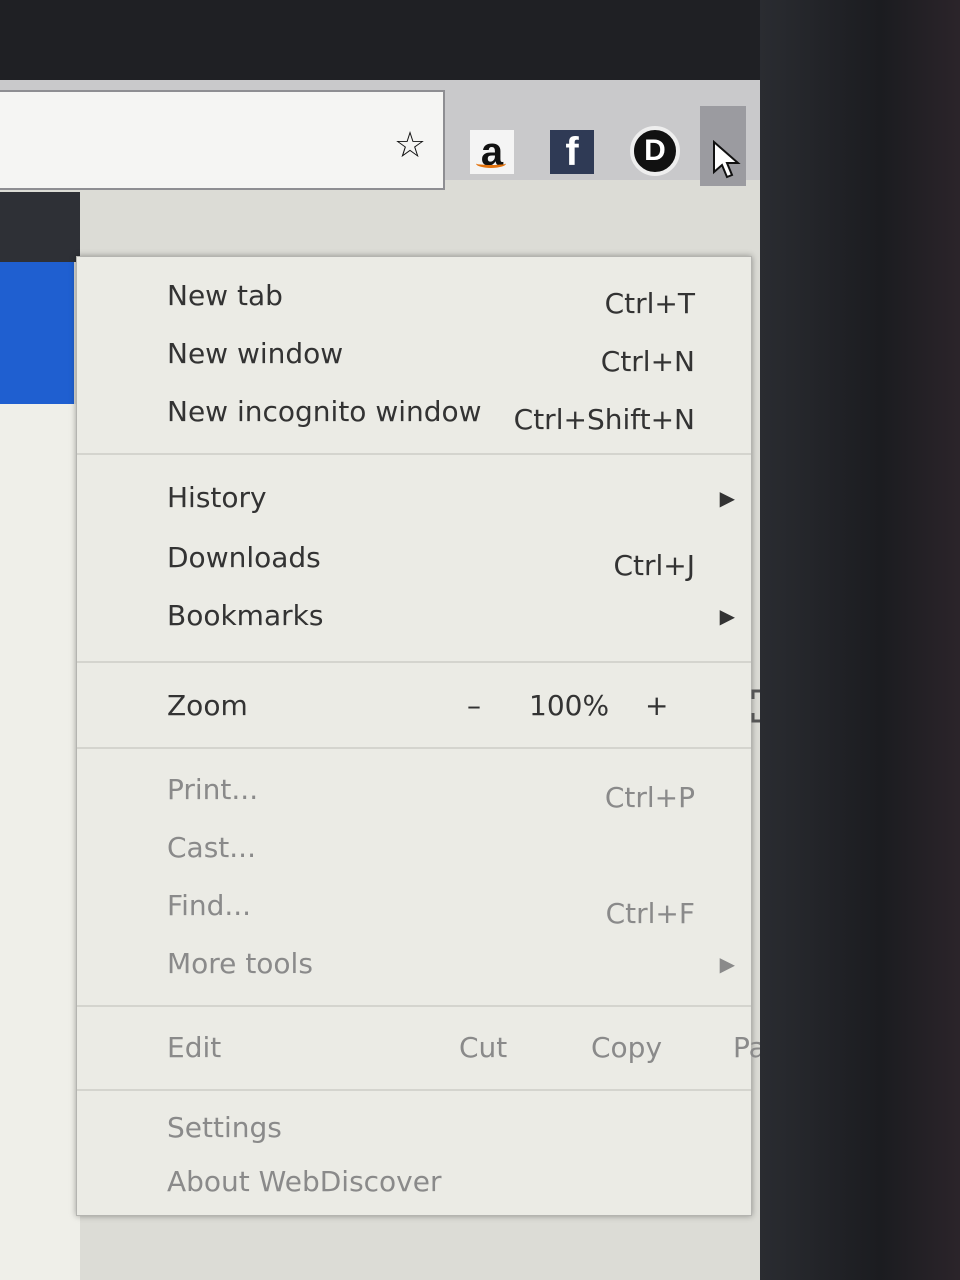 The height and width of the screenshot is (1280, 960). Describe the element at coordinates (626, 1048) in the screenshot. I see `copy-button: Copy` at that location.